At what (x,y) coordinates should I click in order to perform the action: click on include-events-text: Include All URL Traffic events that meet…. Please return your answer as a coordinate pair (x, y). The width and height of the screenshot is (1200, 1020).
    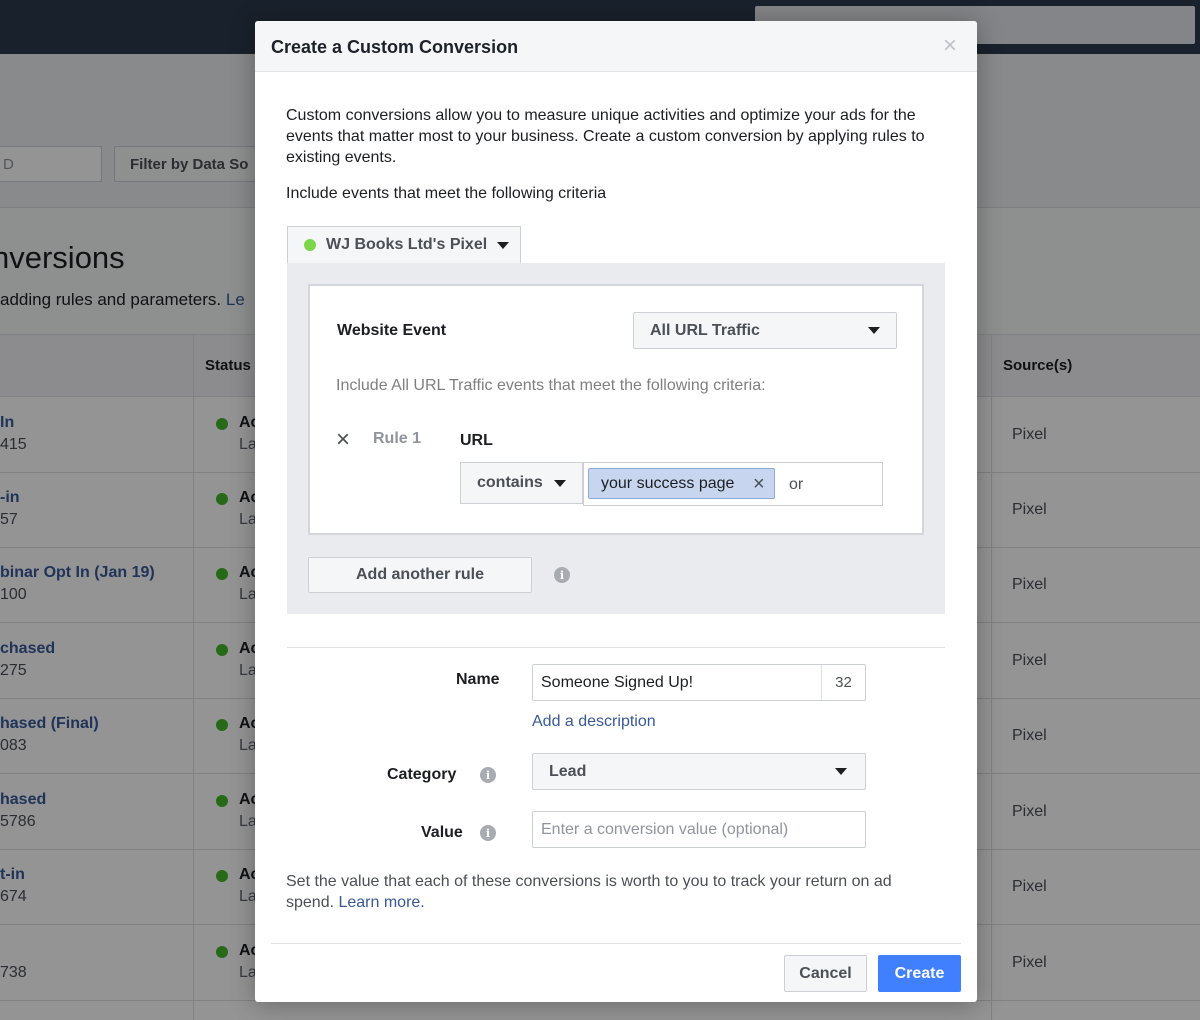
    Looking at the image, I should click on (551, 385).